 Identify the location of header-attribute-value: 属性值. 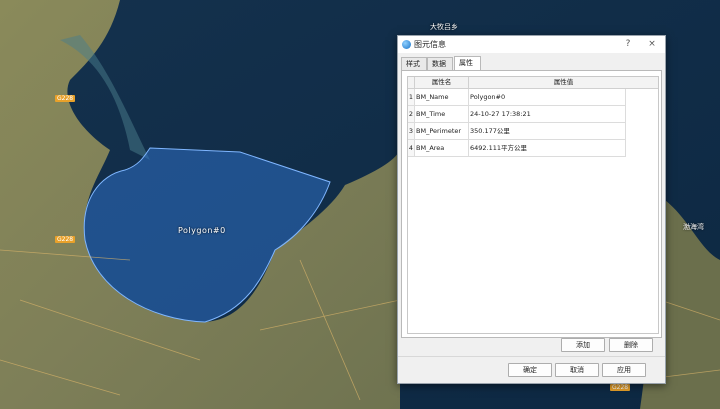
(563, 82).